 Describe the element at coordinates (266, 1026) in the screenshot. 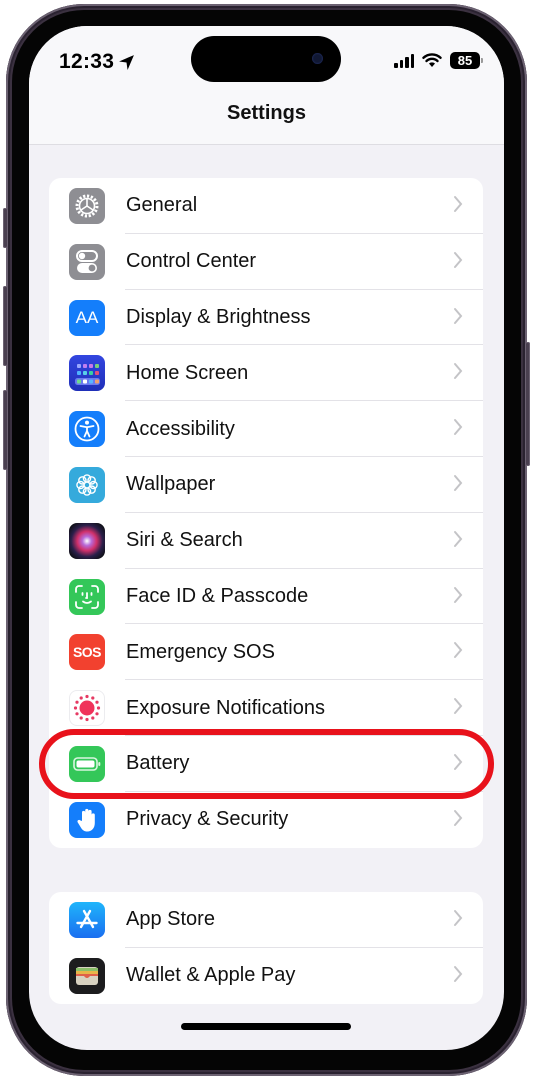

I see `home-indicator` at that location.